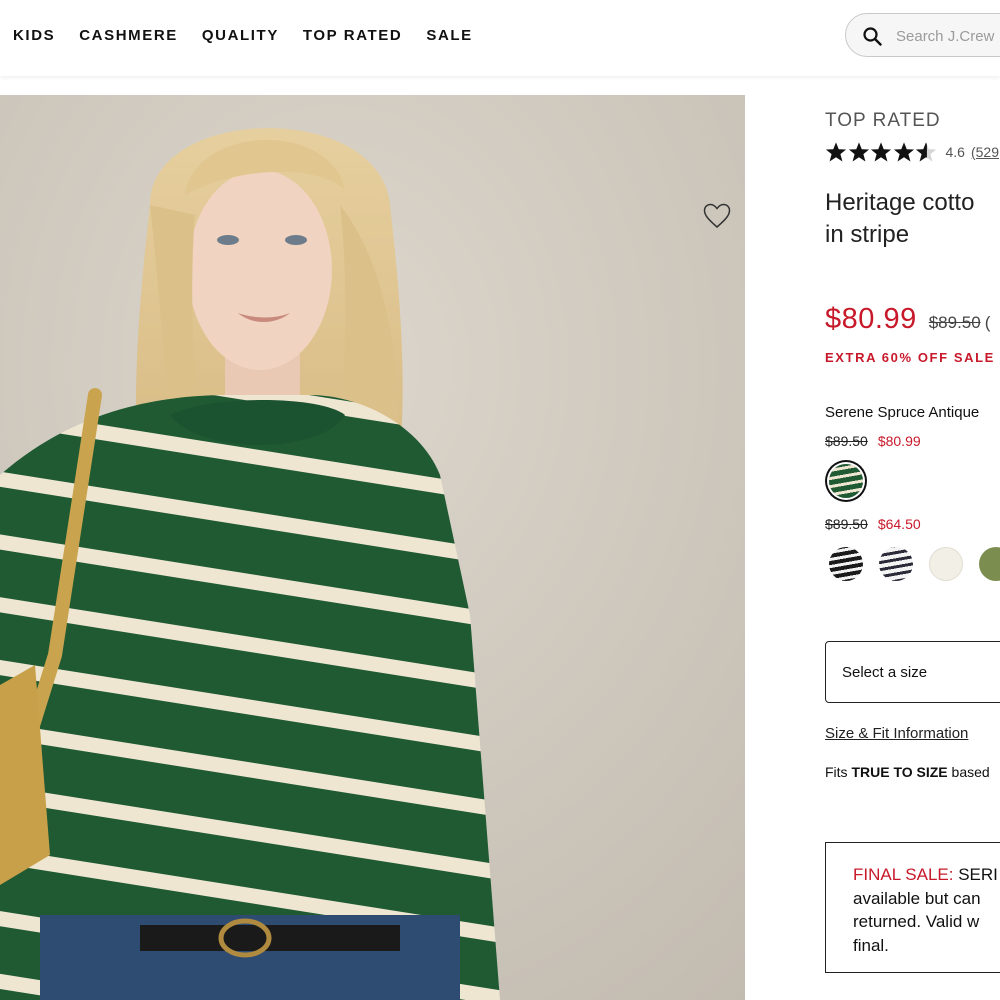 This screenshot has width=1000, height=1000. What do you see at coordinates (946, 564) in the screenshot?
I see `swatch-ivory` at bounding box center [946, 564].